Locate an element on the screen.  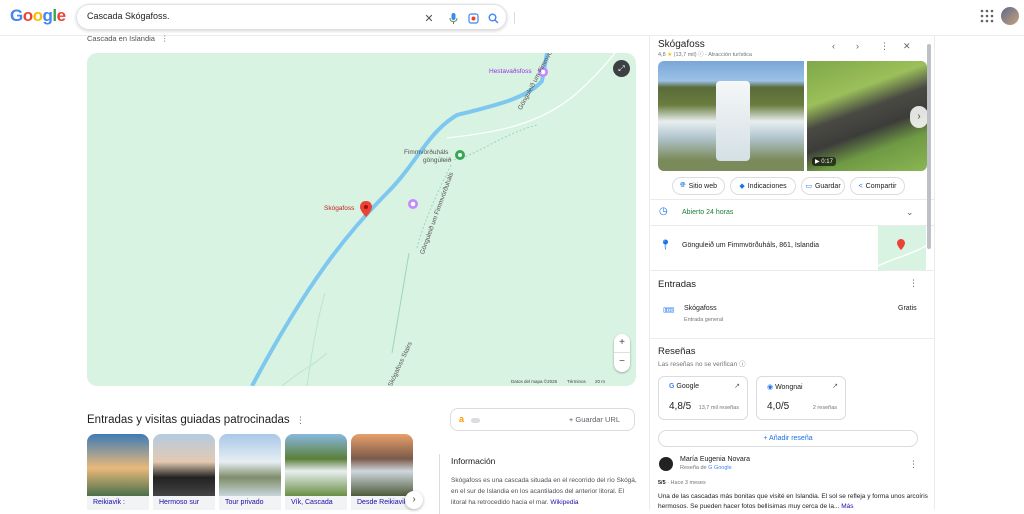
toggle-switch is located at coordinates (475, 420).